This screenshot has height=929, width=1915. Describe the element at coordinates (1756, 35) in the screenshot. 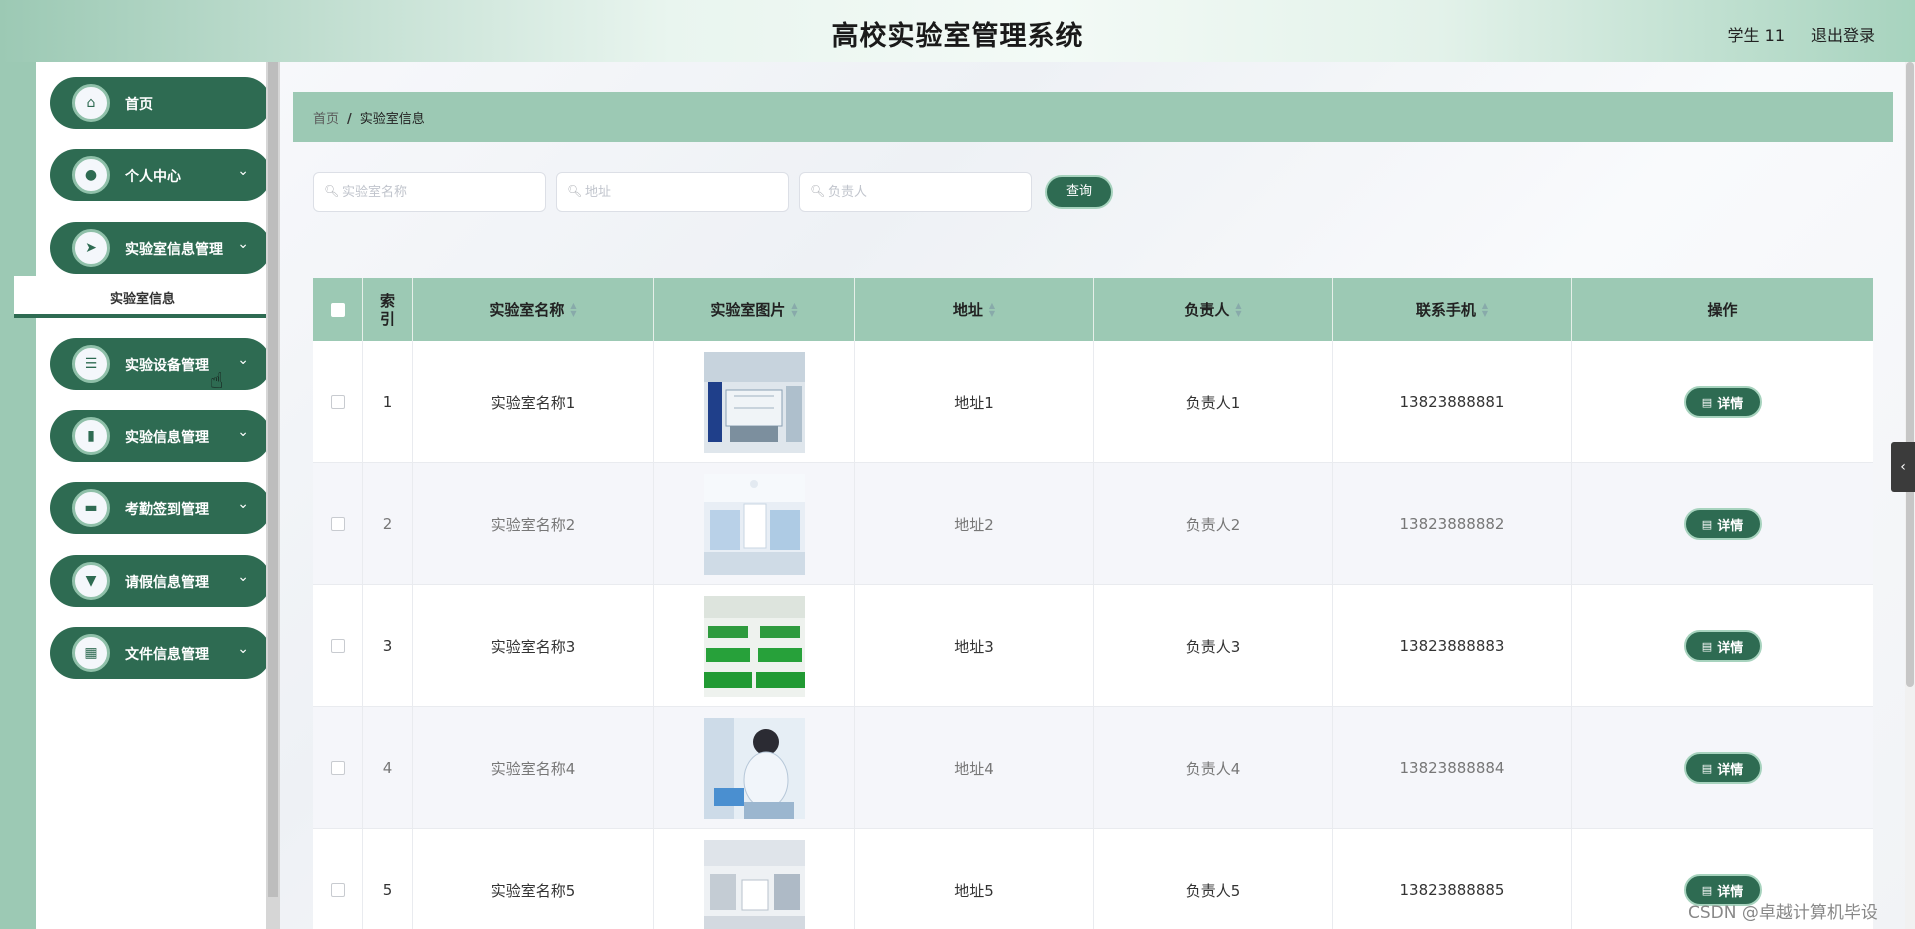

I see `current-user: 学生 11` at that location.